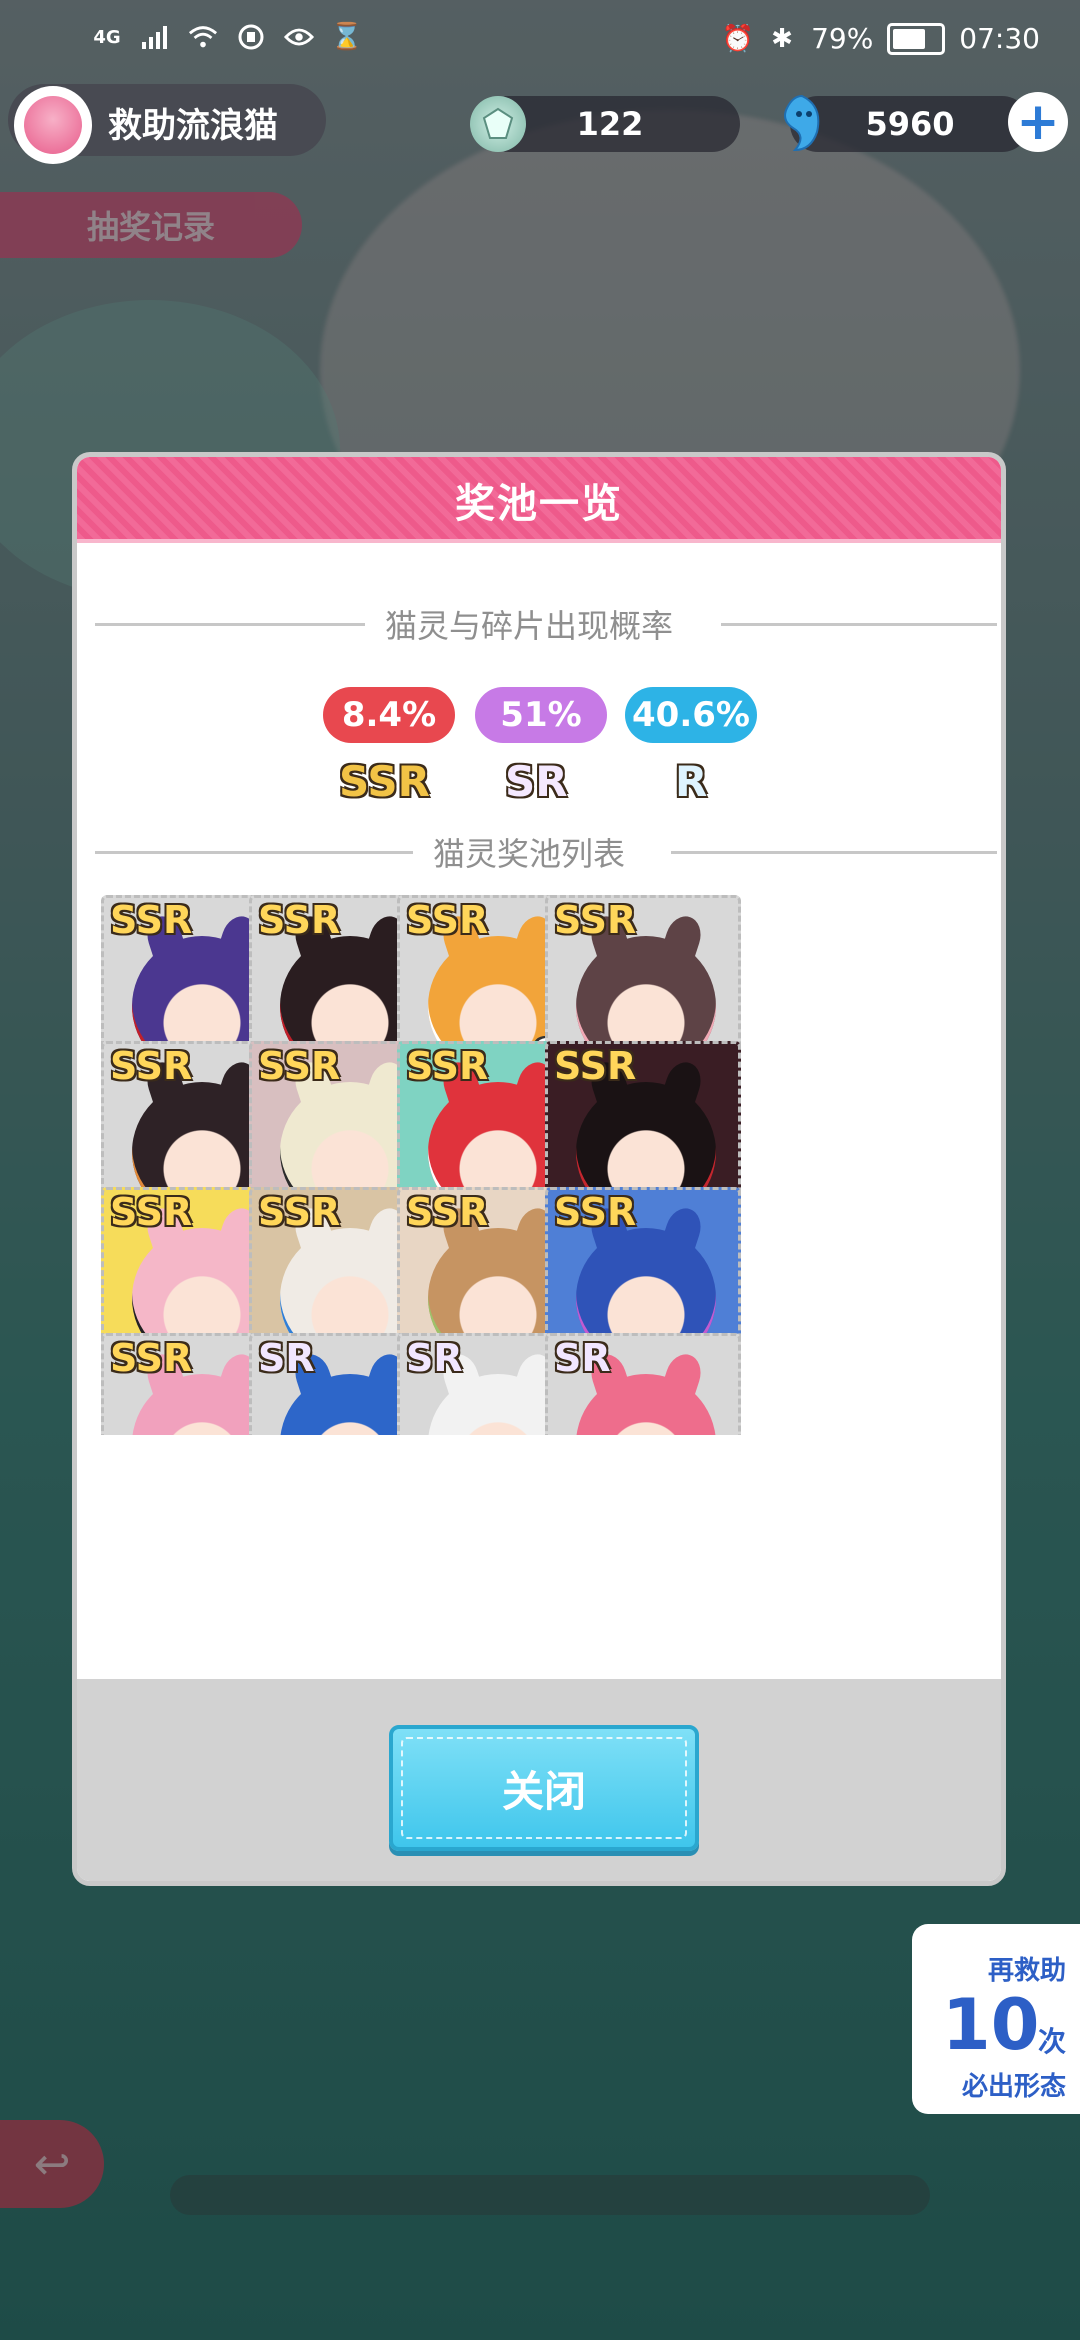 Image resolution: width=1080 pixels, height=2340 pixels. Describe the element at coordinates (999, 38) in the screenshot. I see `clock: 07:30` at that location.